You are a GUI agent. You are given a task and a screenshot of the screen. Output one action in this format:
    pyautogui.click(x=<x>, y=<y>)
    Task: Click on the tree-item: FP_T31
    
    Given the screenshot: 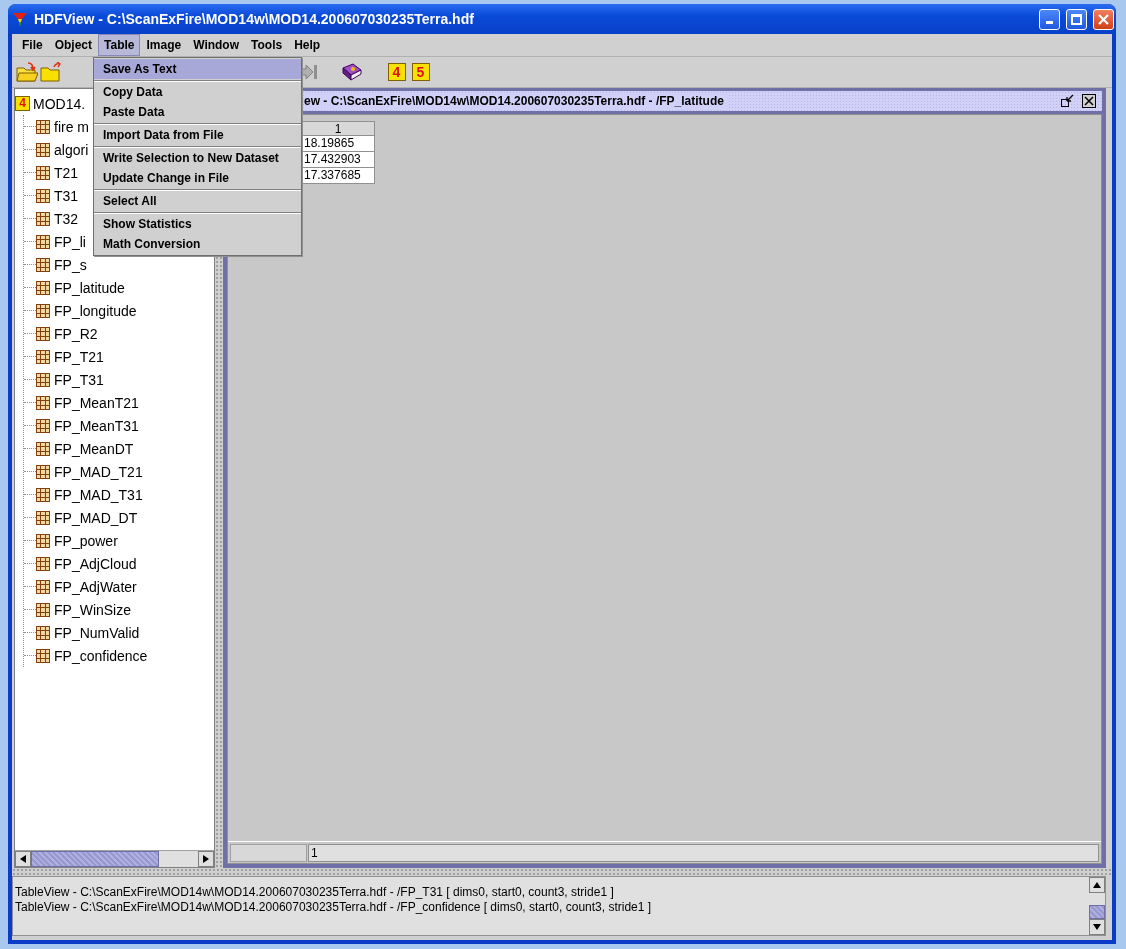 What is the action you would take?
    pyautogui.click(x=79, y=379)
    